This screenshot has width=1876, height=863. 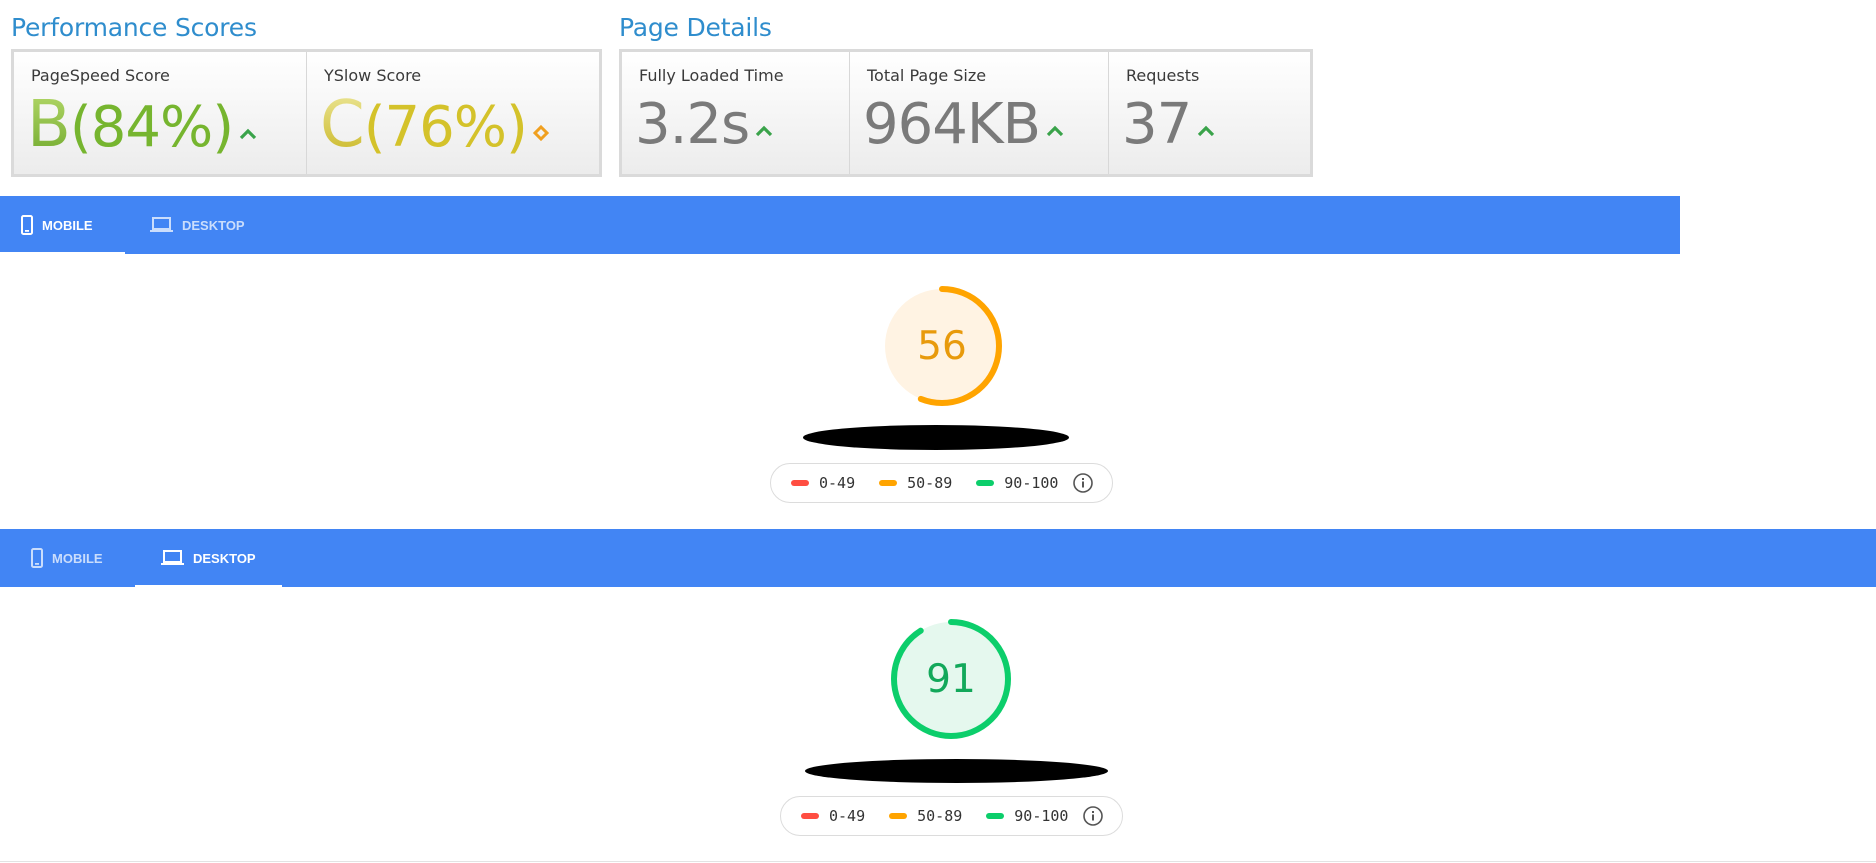 I want to click on redacted-url-mobile, so click(x=936, y=437).